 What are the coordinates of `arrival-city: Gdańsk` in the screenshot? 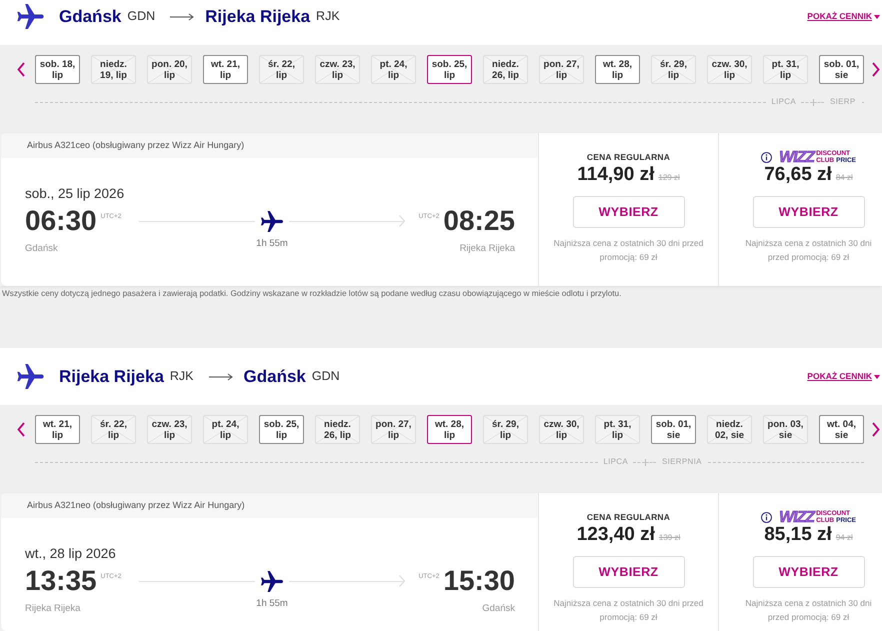 It's located at (498, 609).